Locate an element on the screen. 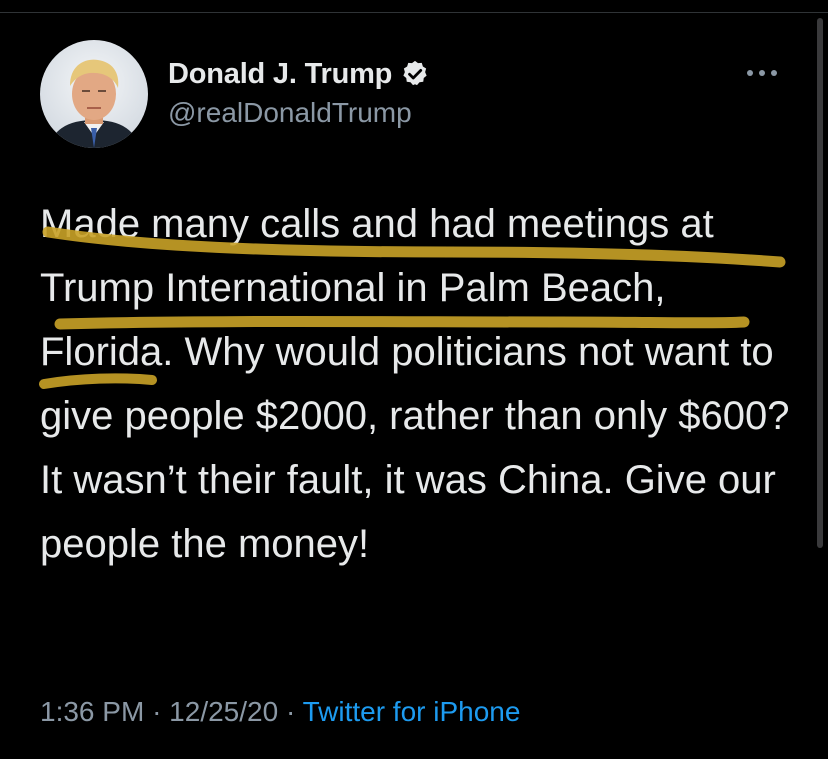 The image size is (828, 759). tweet-time: 1:36 PM is located at coordinates (92, 711).